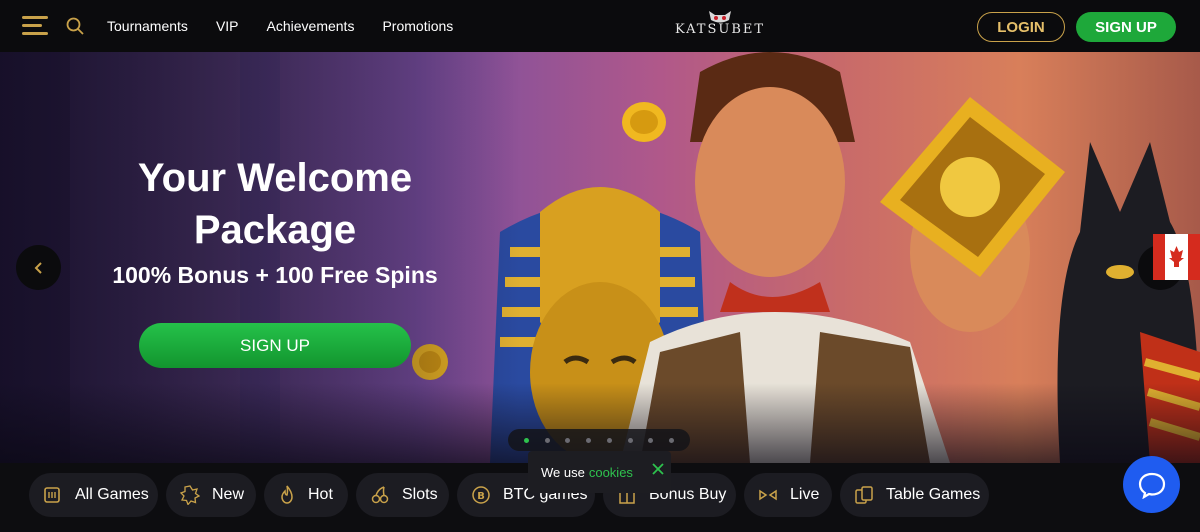 This screenshot has height=532, width=1200. Describe the element at coordinates (526, 440) in the screenshot. I see `carousel-dot-active` at that location.